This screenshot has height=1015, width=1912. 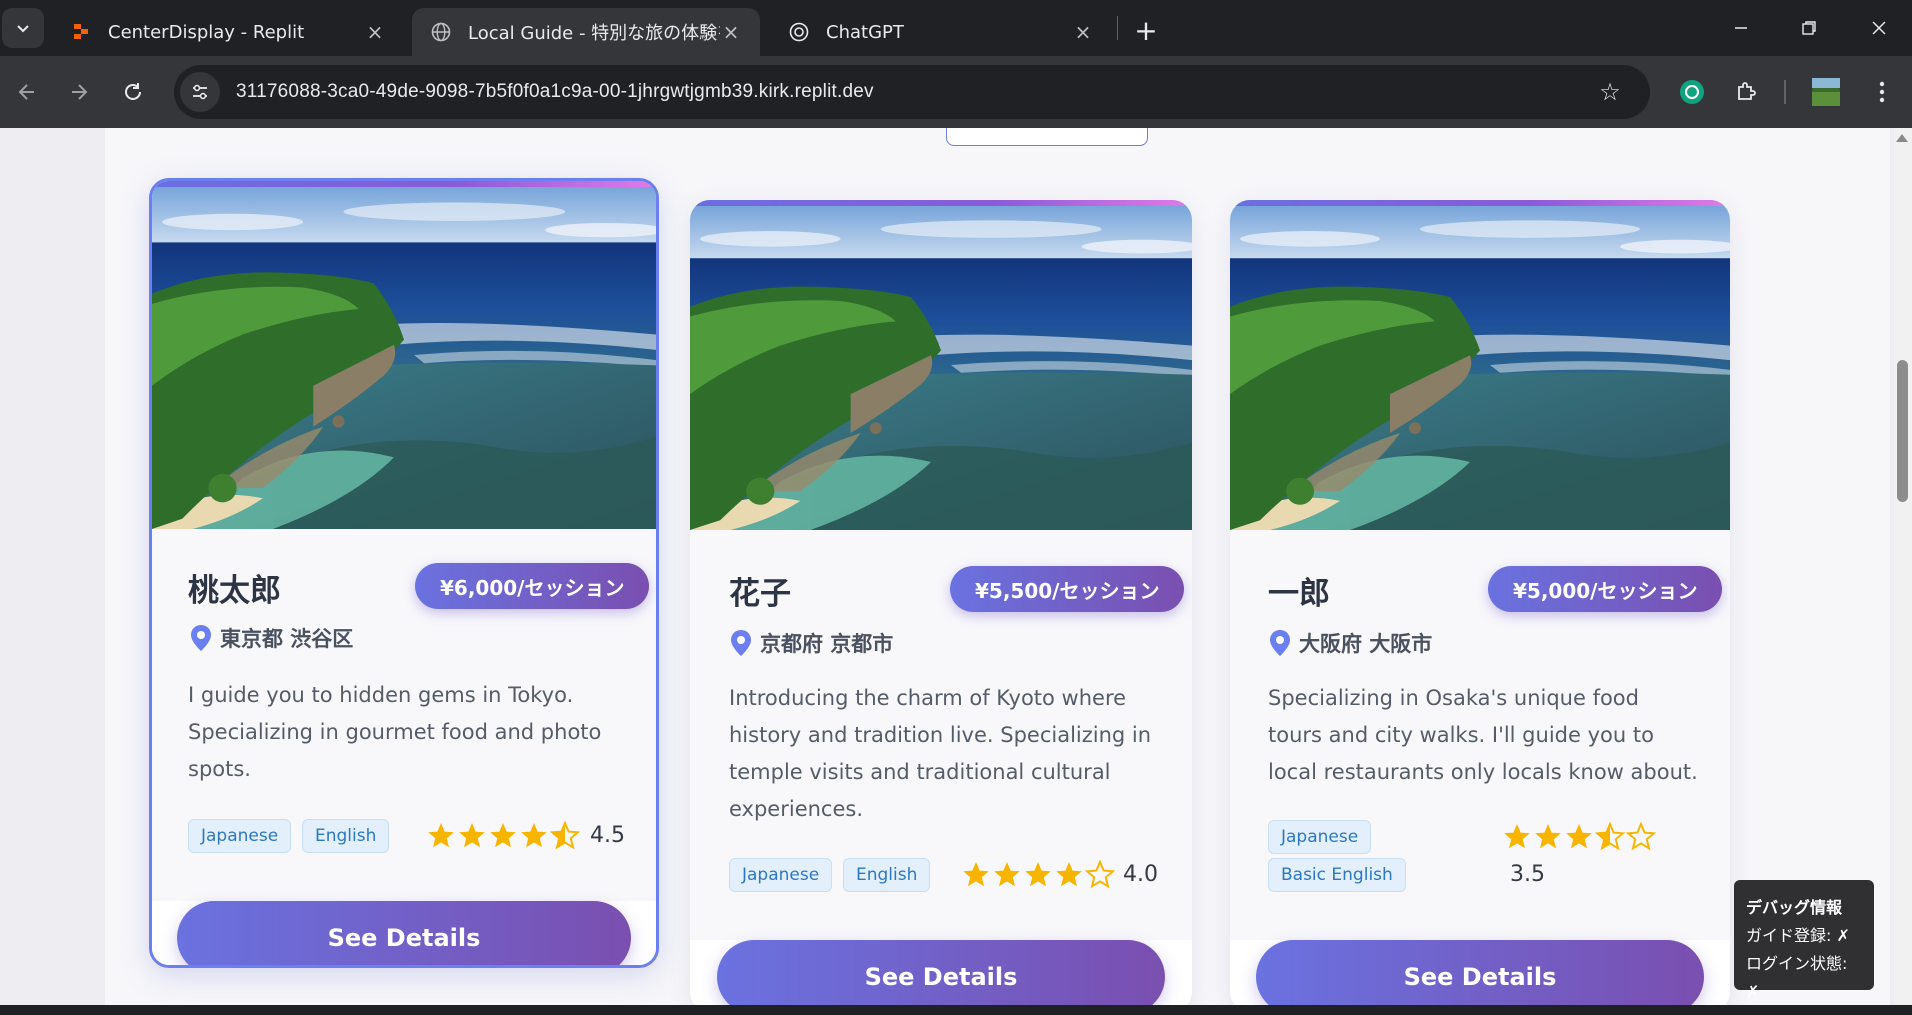 I want to click on extensions-button, so click(x=1746, y=92).